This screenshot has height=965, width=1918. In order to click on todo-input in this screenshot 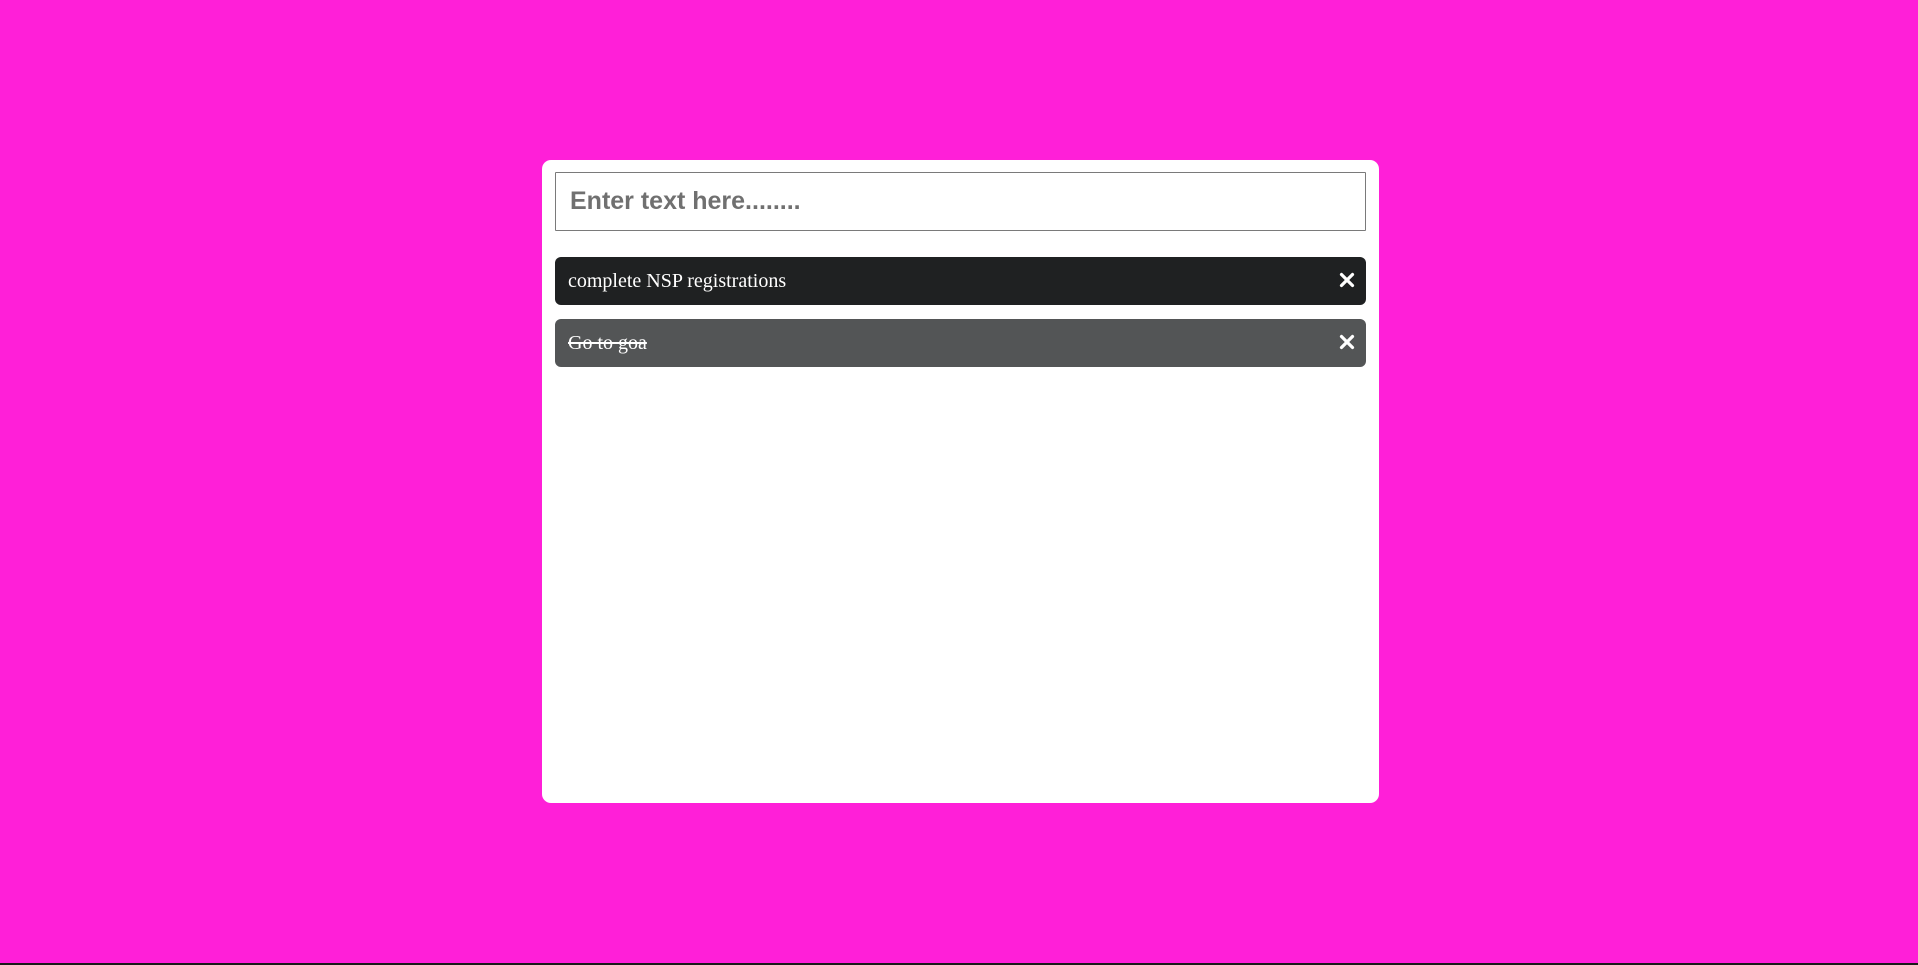, I will do `click(960, 201)`.